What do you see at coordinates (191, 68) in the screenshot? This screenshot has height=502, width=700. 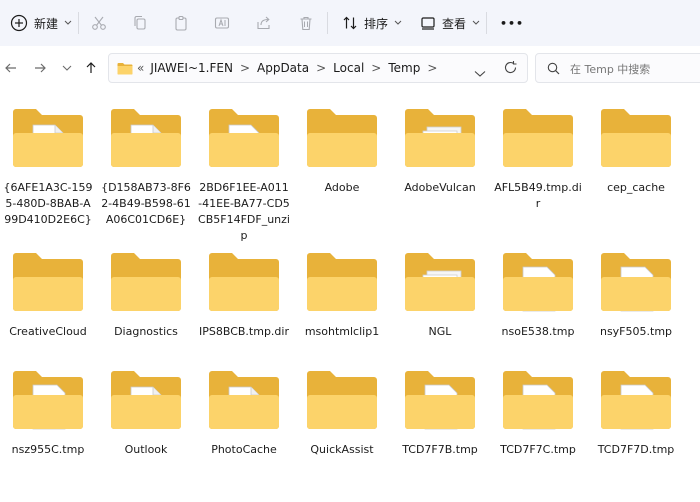 I see `breadcrumb-item: JIAWEI~1.FEN` at bounding box center [191, 68].